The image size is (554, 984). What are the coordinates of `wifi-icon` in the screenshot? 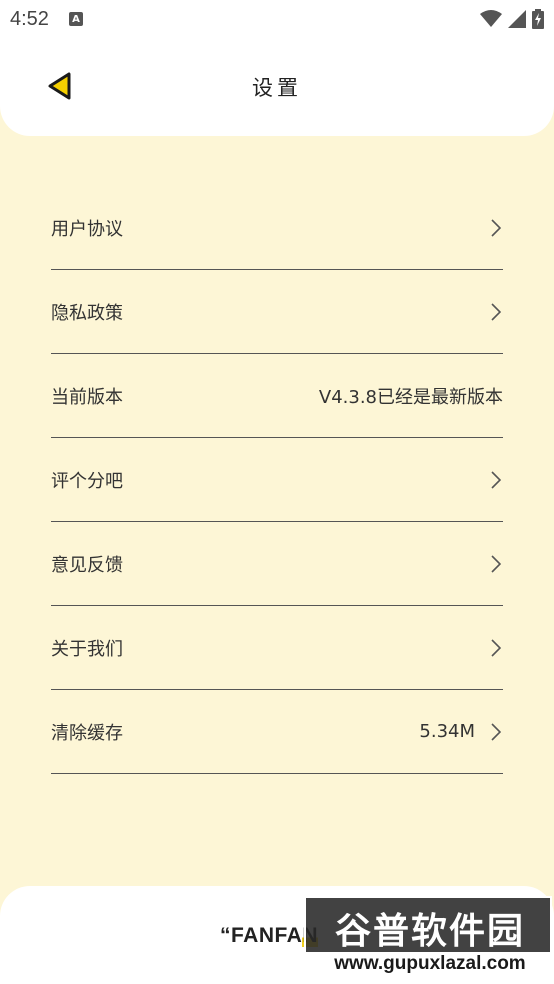 It's located at (491, 18).